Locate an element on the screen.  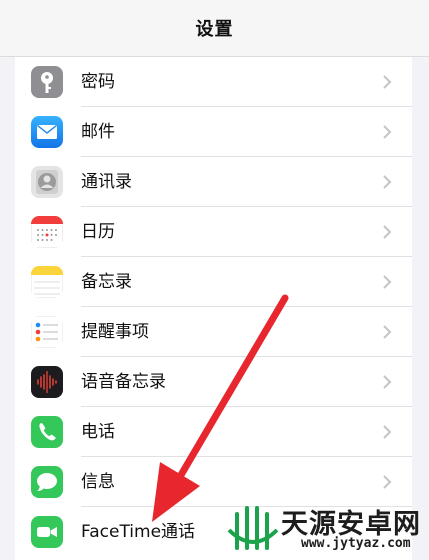
settings-item-label: 日历 is located at coordinates (98, 232).